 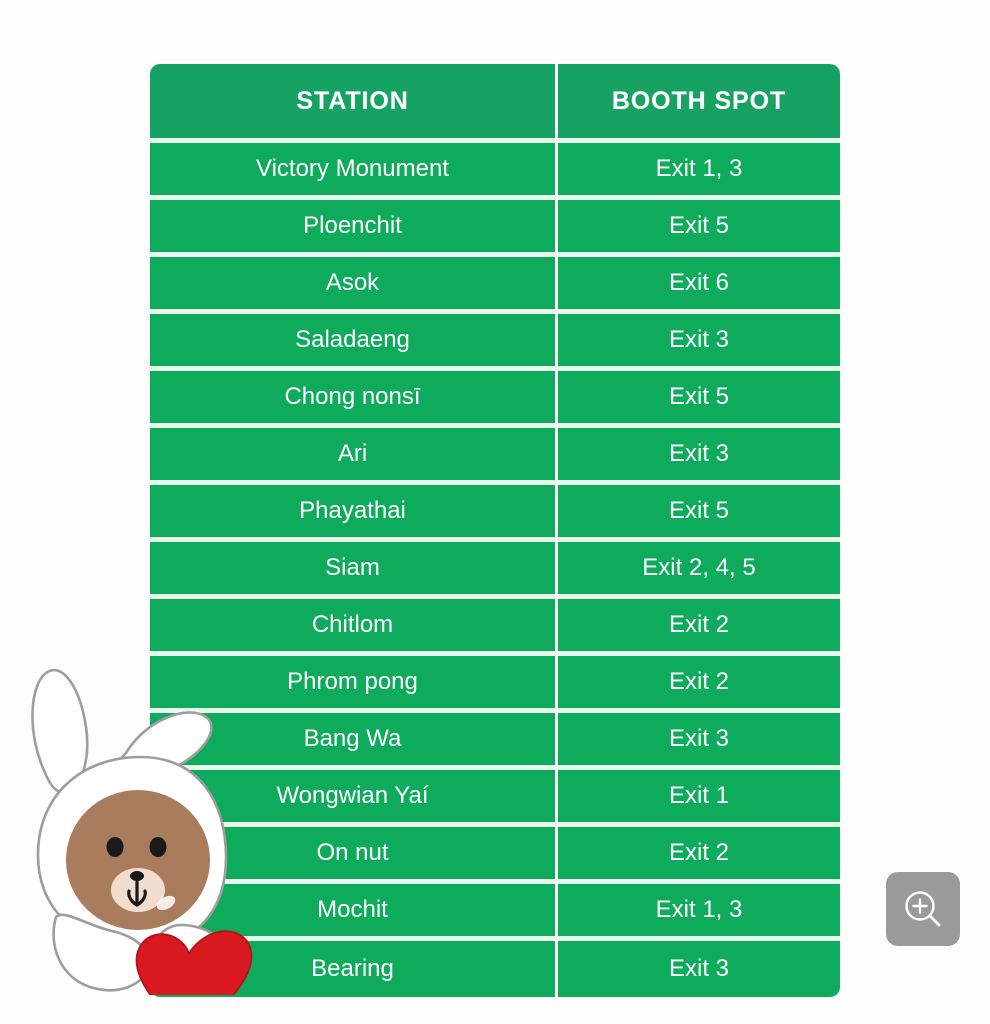 I want to click on zoom-in-button, so click(x=923, y=909).